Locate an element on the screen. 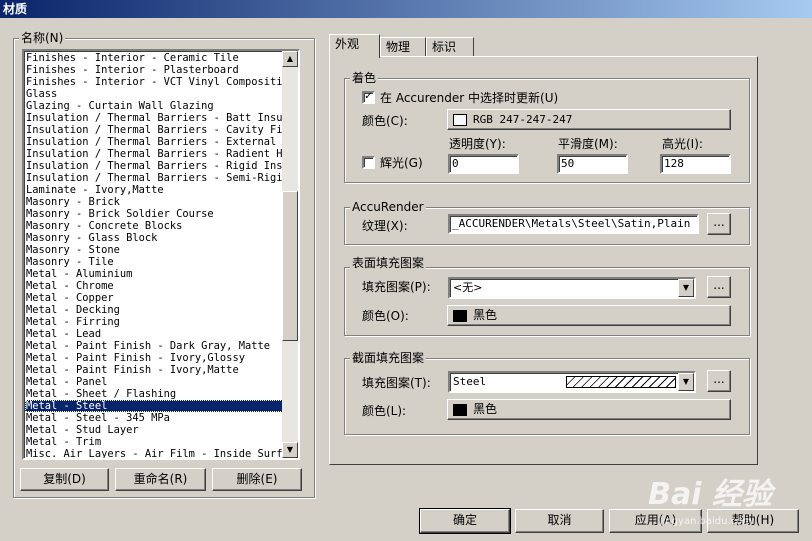 The width and height of the screenshot is (812, 541). cut-fill-select: Steel ▼ is located at coordinates (572, 382).